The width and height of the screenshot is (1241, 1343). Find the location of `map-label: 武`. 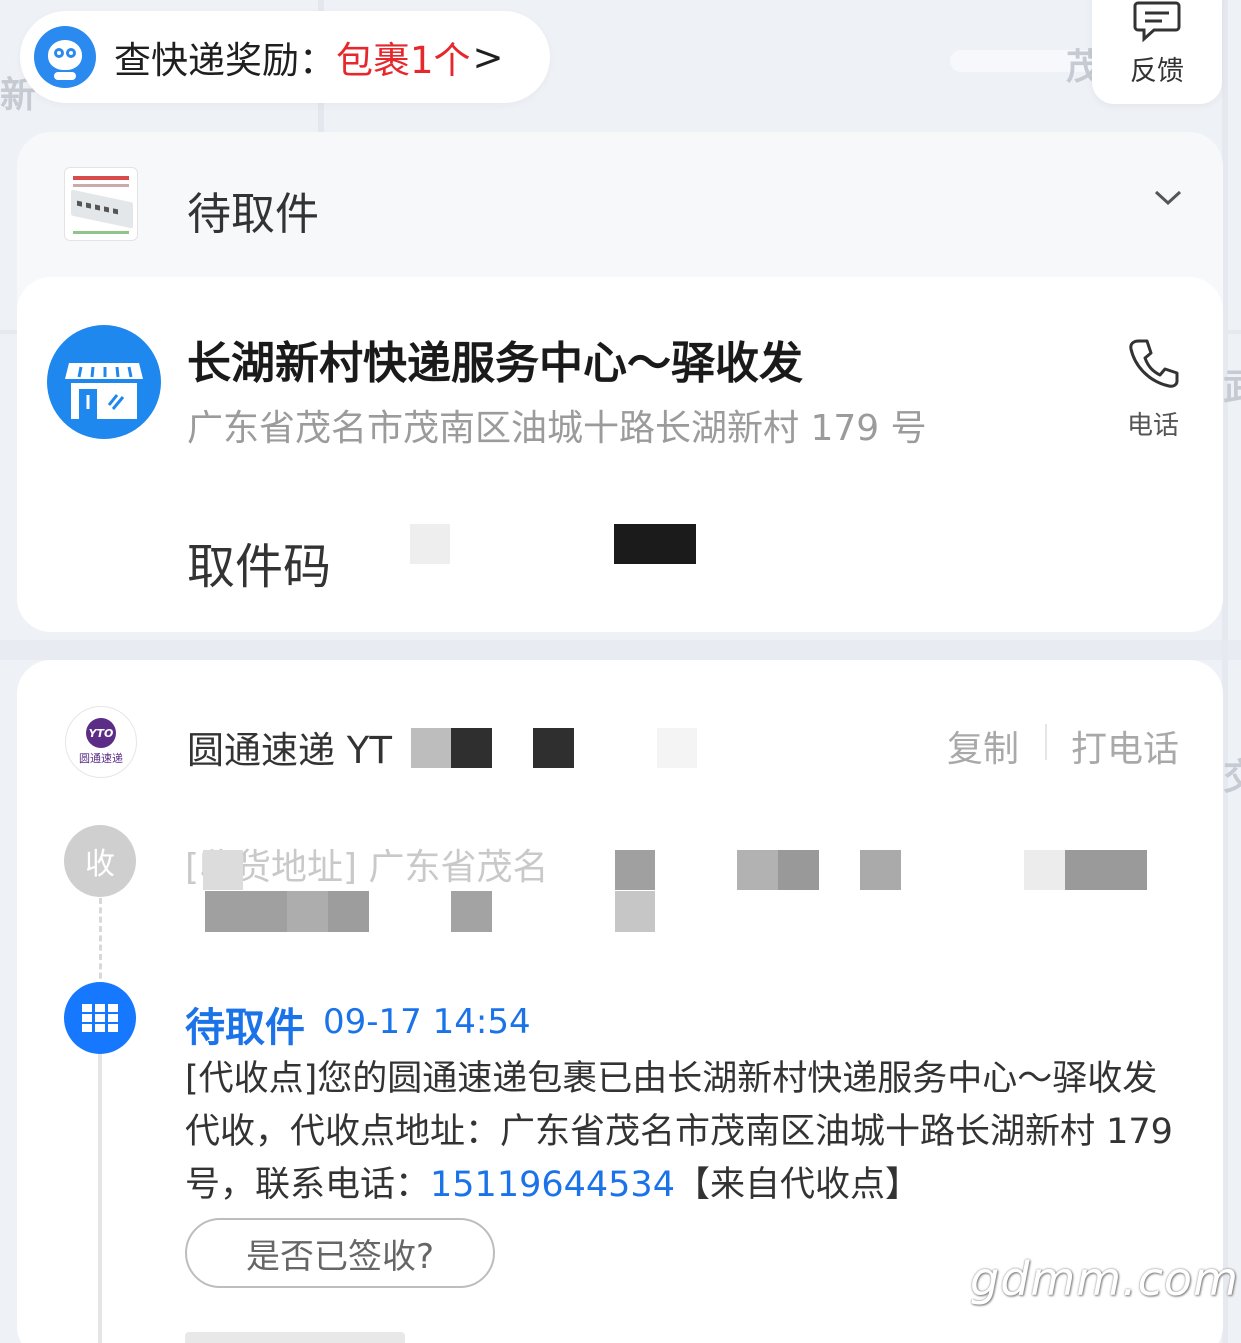

map-label: 武 is located at coordinates (1232, 384).